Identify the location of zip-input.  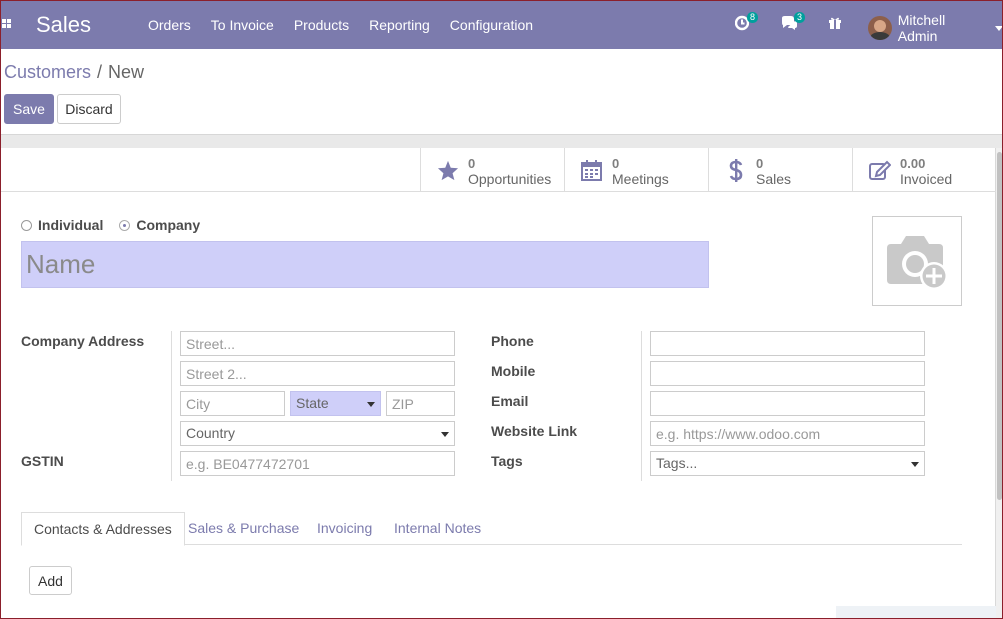
(420, 403).